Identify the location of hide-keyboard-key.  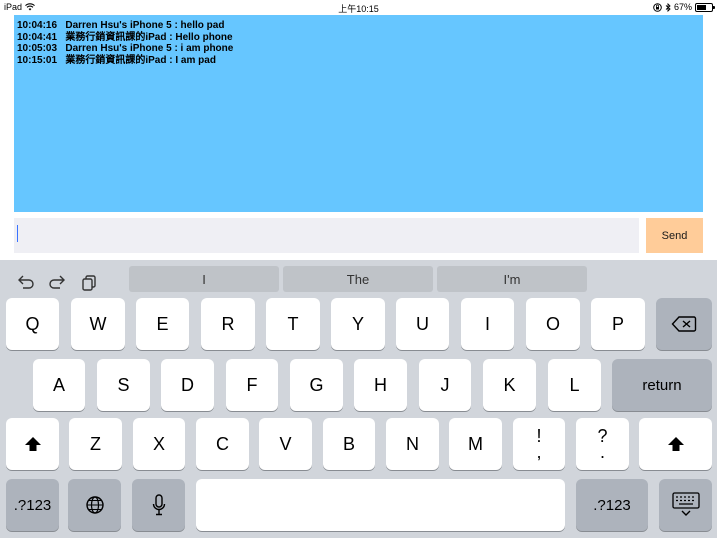
(685, 505).